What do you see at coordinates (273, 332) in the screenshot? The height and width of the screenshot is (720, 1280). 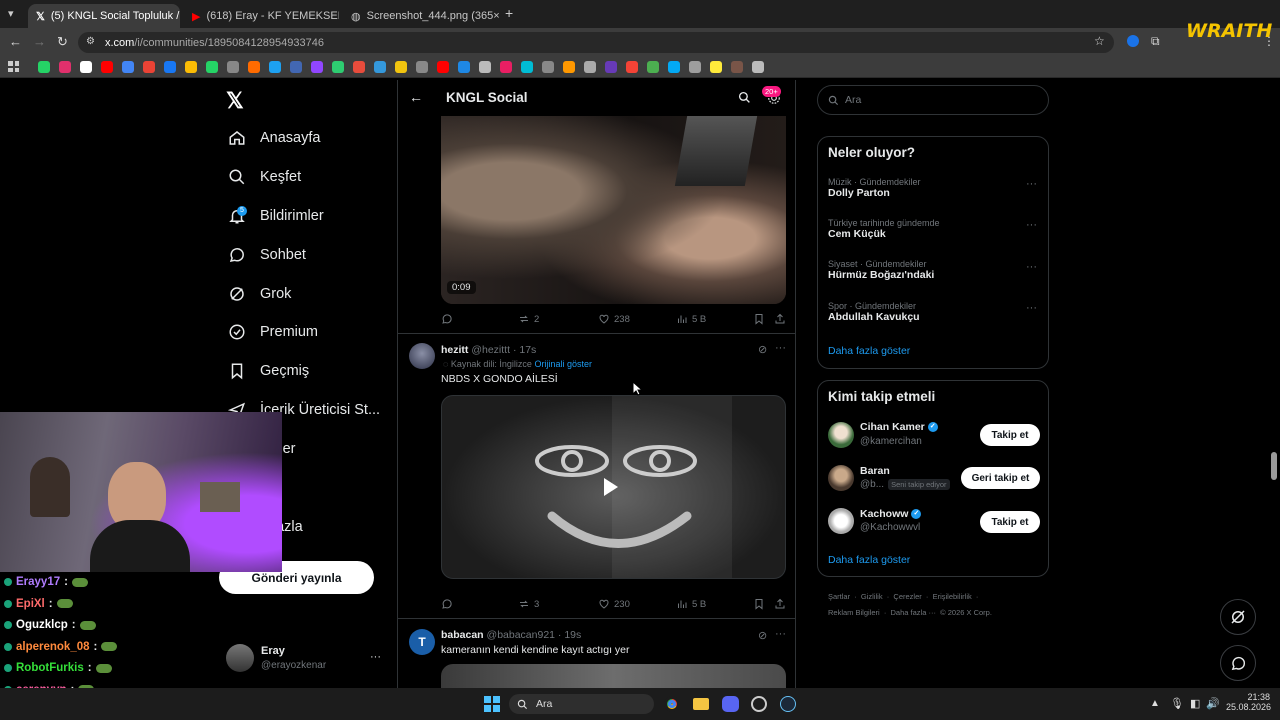 I see `nav-premium: Premium` at bounding box center [273, 332].